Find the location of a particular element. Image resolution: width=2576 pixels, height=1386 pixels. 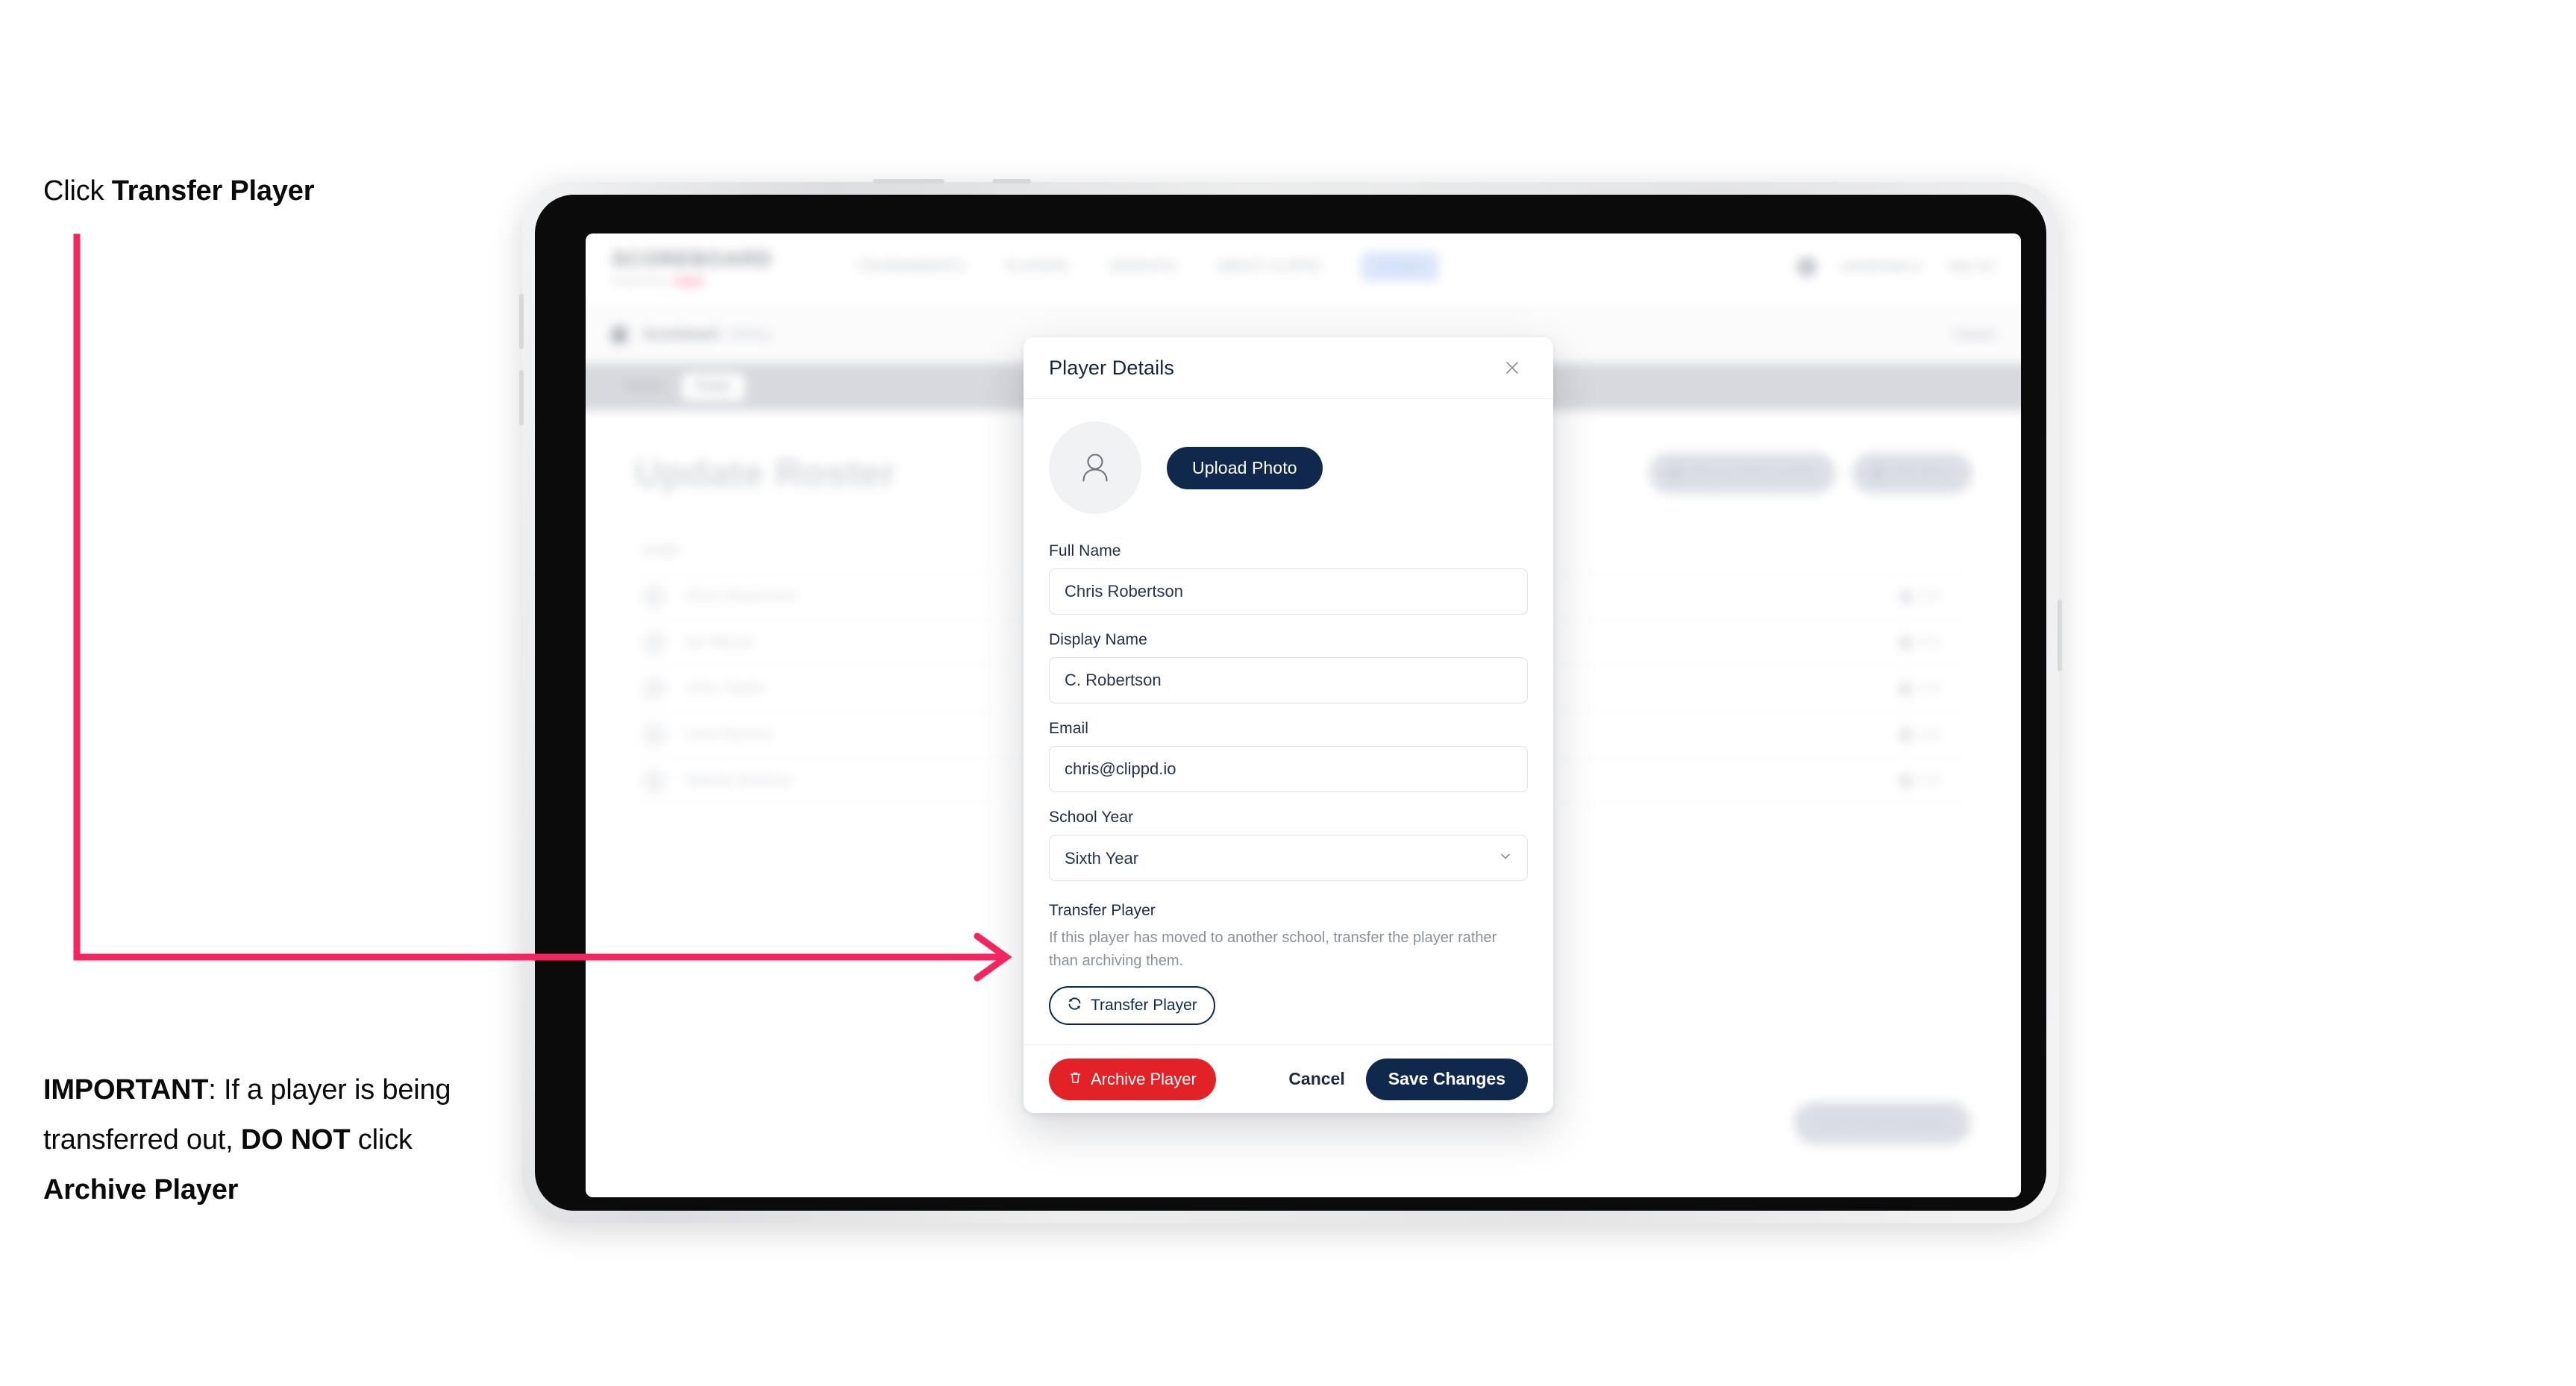

save-roster-changes-button: Save Roster Changes is located at coordinates (1882, 1123).